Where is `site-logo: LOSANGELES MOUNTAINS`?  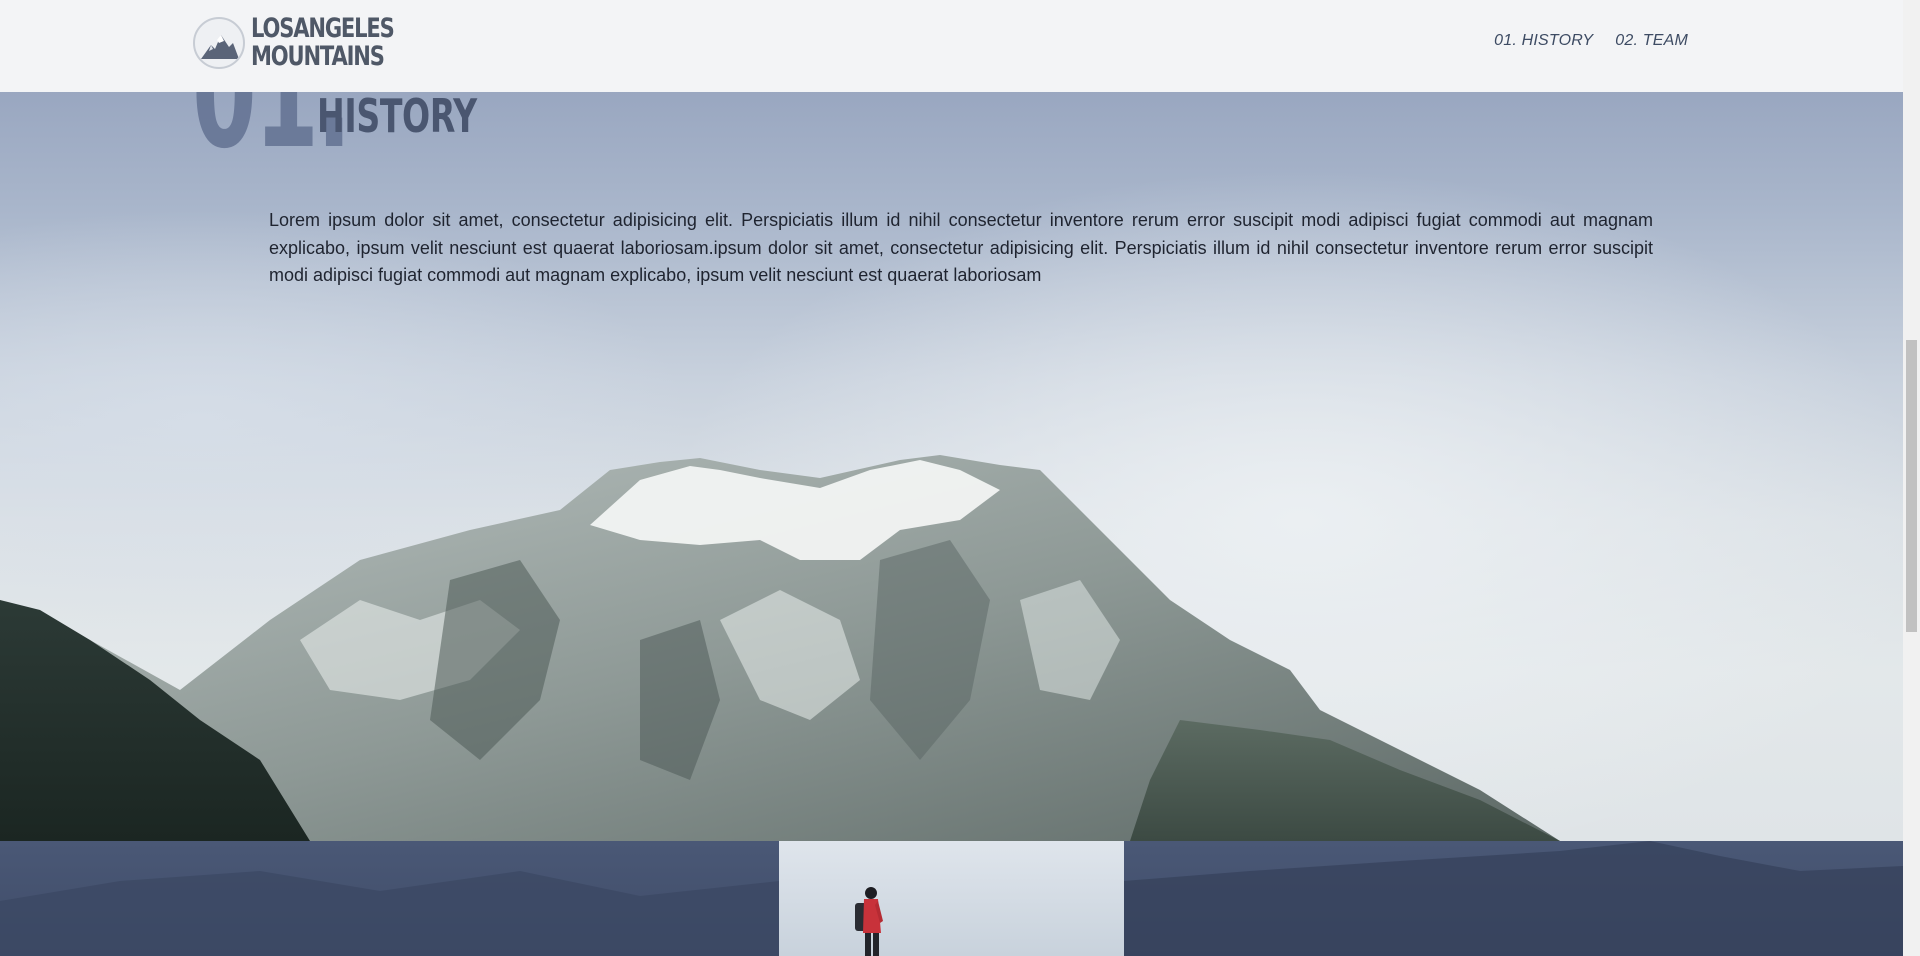 site-logo: LOSANGELES MOUNTAINS is located at coordinates (313, 43).